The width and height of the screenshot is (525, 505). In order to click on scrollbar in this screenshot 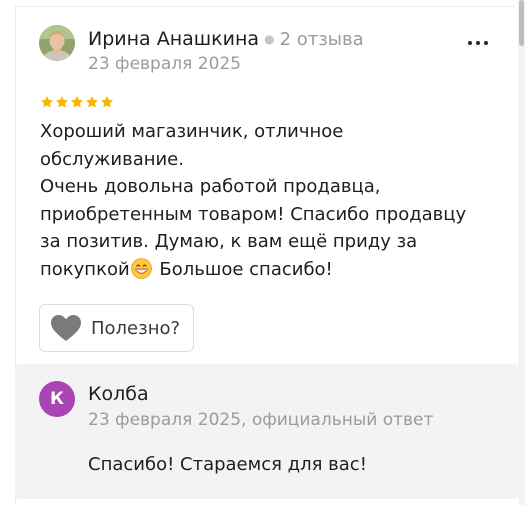, I will do `click(521, 252)`.